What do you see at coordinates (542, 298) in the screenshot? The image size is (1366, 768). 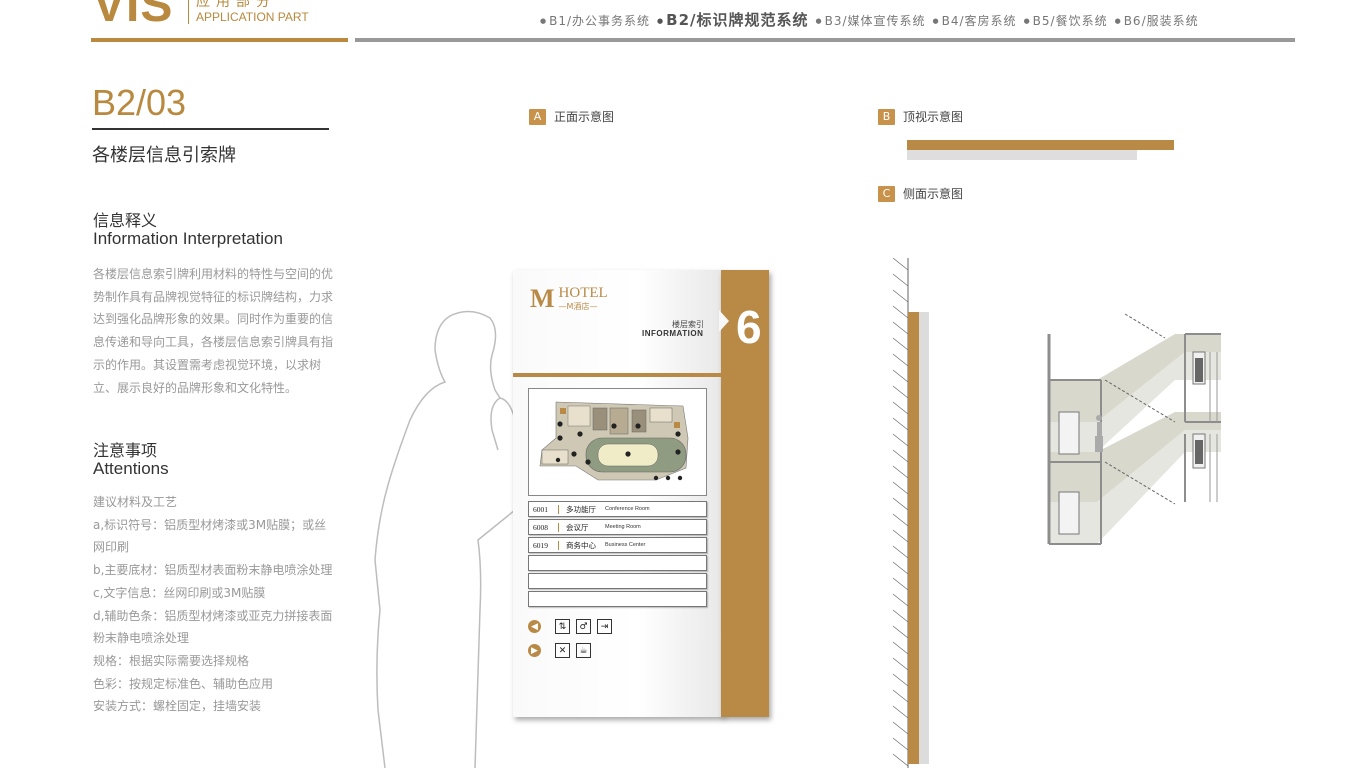 I see `logo-mark: M` at bounding box center [542, 298].